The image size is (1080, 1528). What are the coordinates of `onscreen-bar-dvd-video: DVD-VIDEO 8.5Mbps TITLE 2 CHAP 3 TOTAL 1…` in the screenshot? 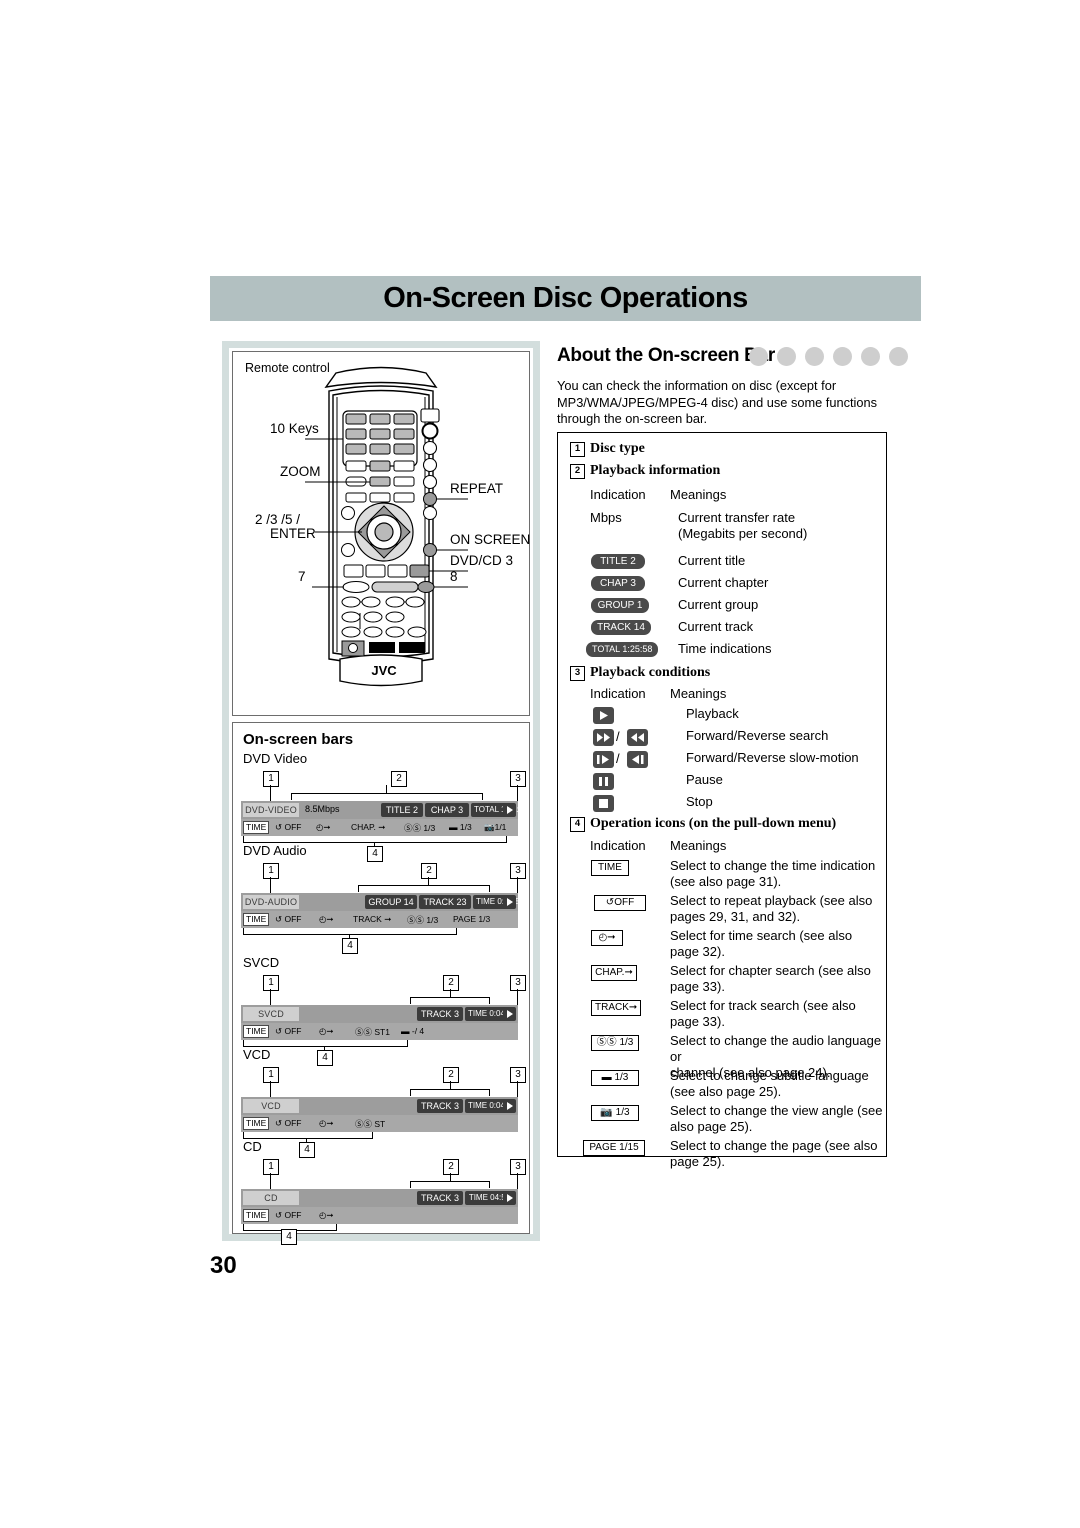 It's located at (384, 818).